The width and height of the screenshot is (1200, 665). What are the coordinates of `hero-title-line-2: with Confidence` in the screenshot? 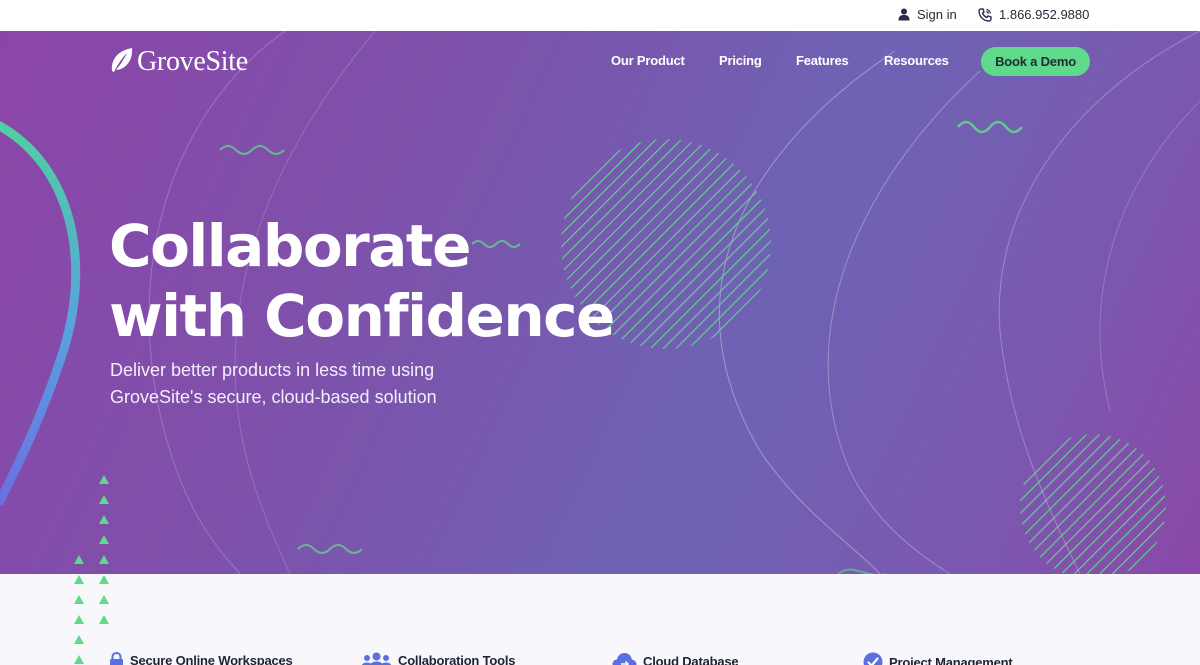 It's located at (362, 316).